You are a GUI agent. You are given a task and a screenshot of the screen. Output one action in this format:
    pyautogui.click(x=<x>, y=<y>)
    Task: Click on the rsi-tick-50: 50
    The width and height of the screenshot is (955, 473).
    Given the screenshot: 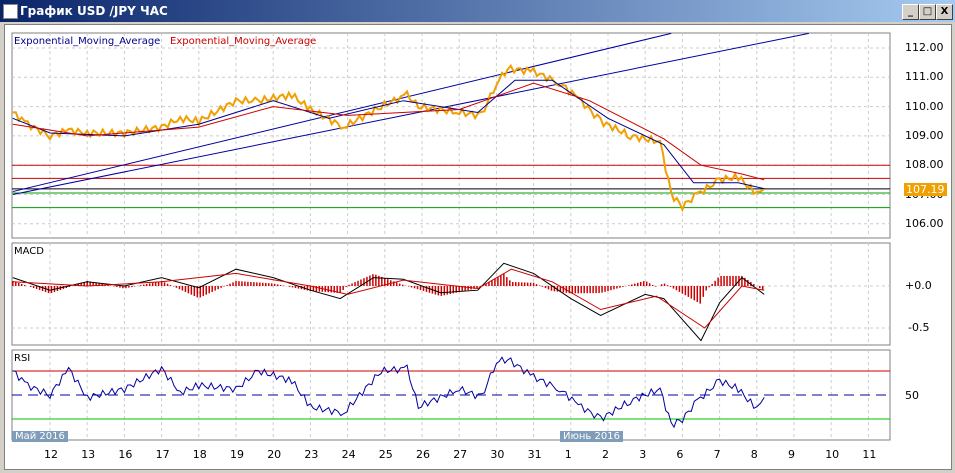 What is the action you would take?
    pyautogui.click(x=912, y=395)
    